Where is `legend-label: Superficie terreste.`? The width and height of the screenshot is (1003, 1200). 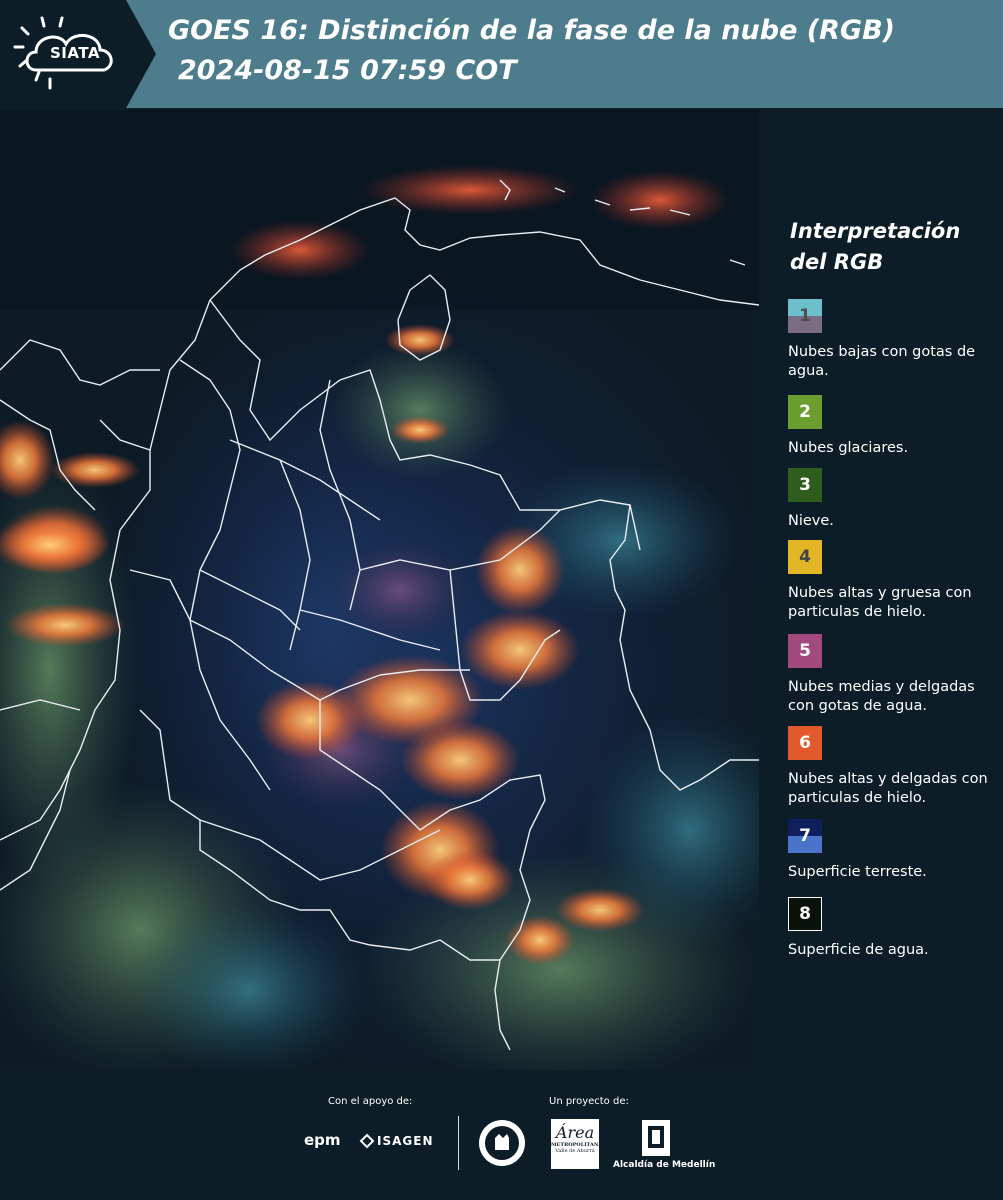
legend-label: Superficie terreste. is located at coordinates (857, 872).